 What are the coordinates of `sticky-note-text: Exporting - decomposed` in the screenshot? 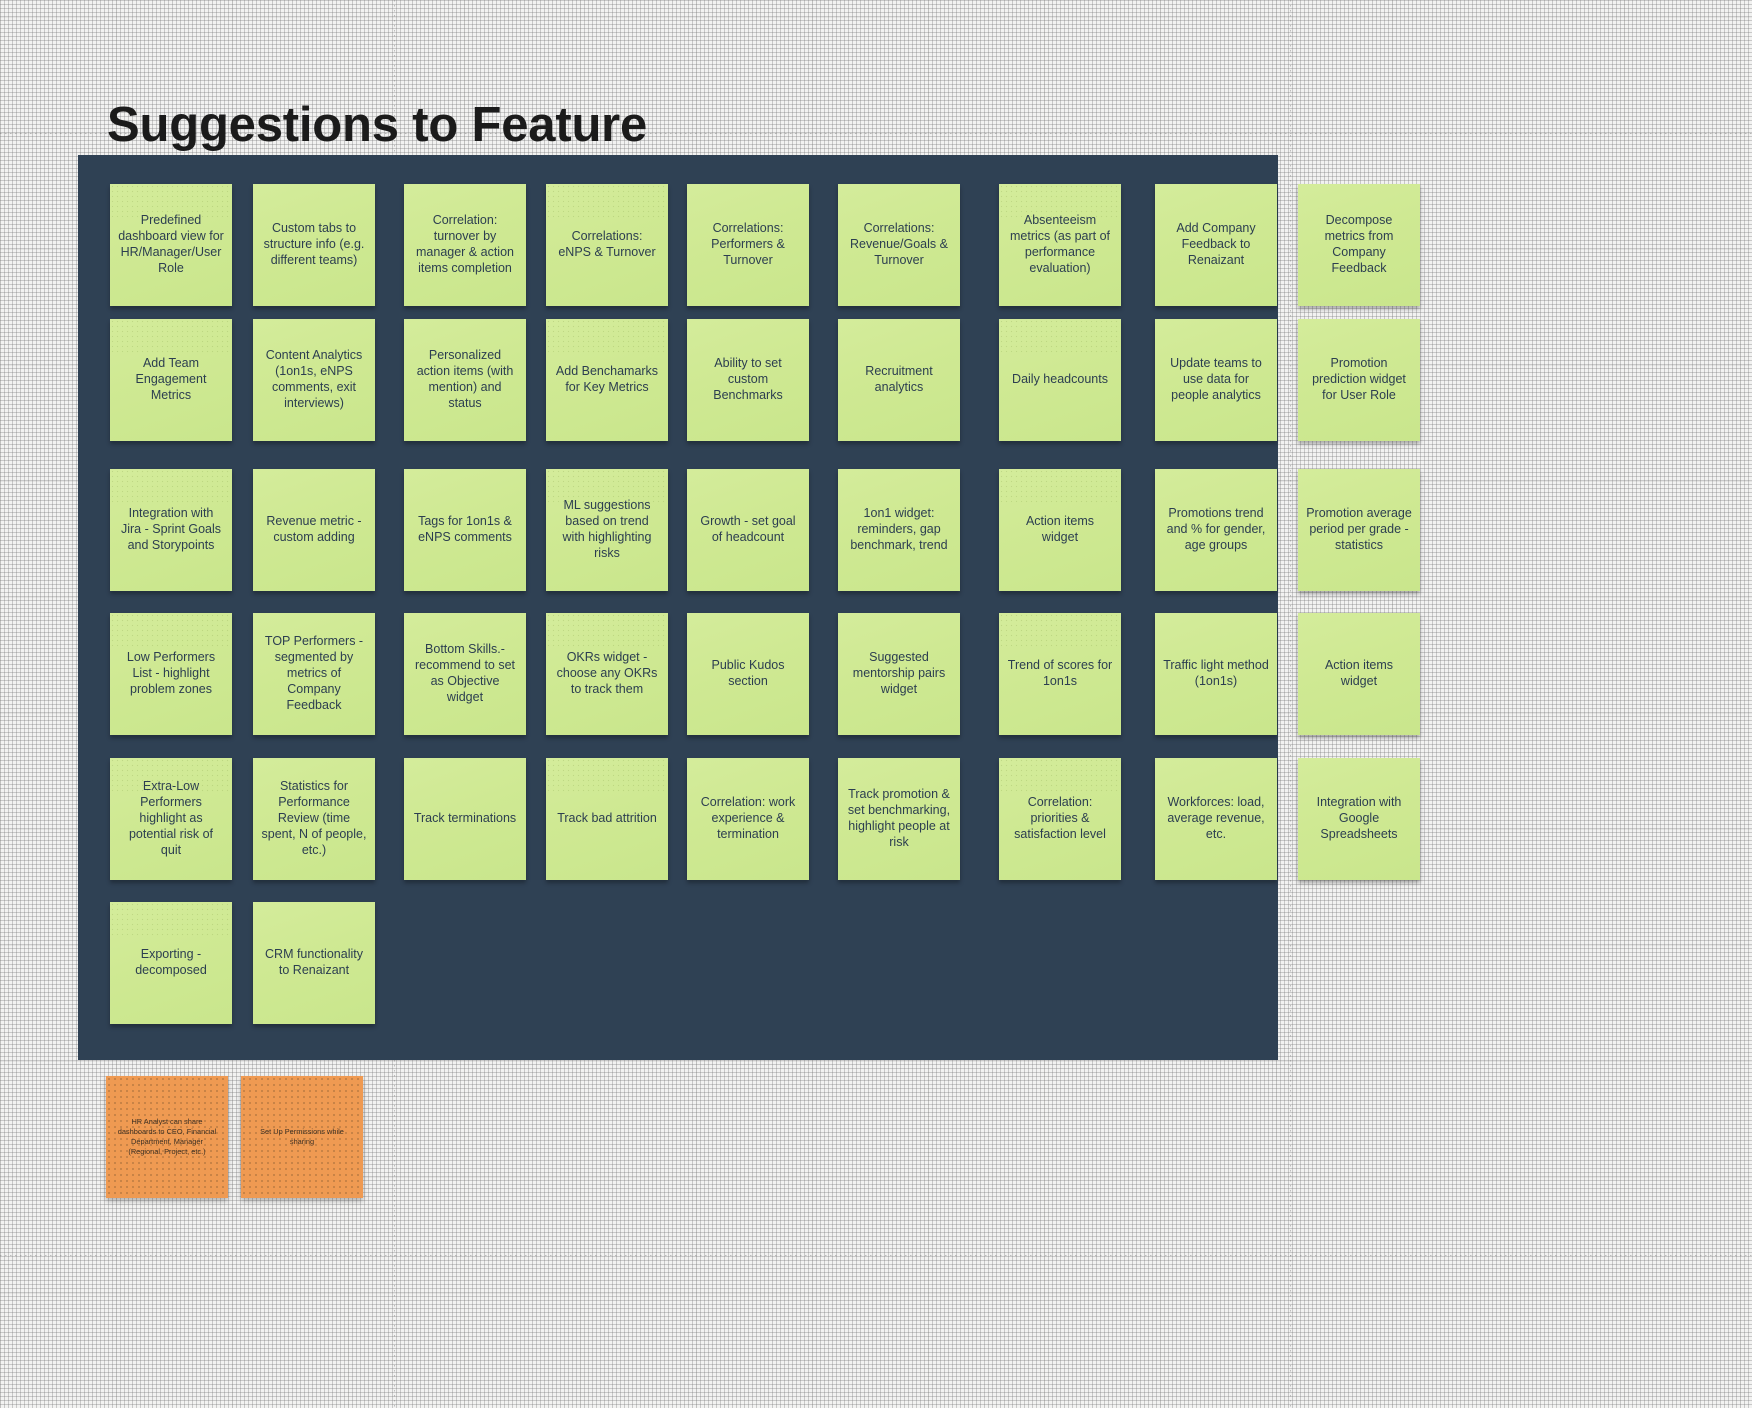 It's located at (171, 962).